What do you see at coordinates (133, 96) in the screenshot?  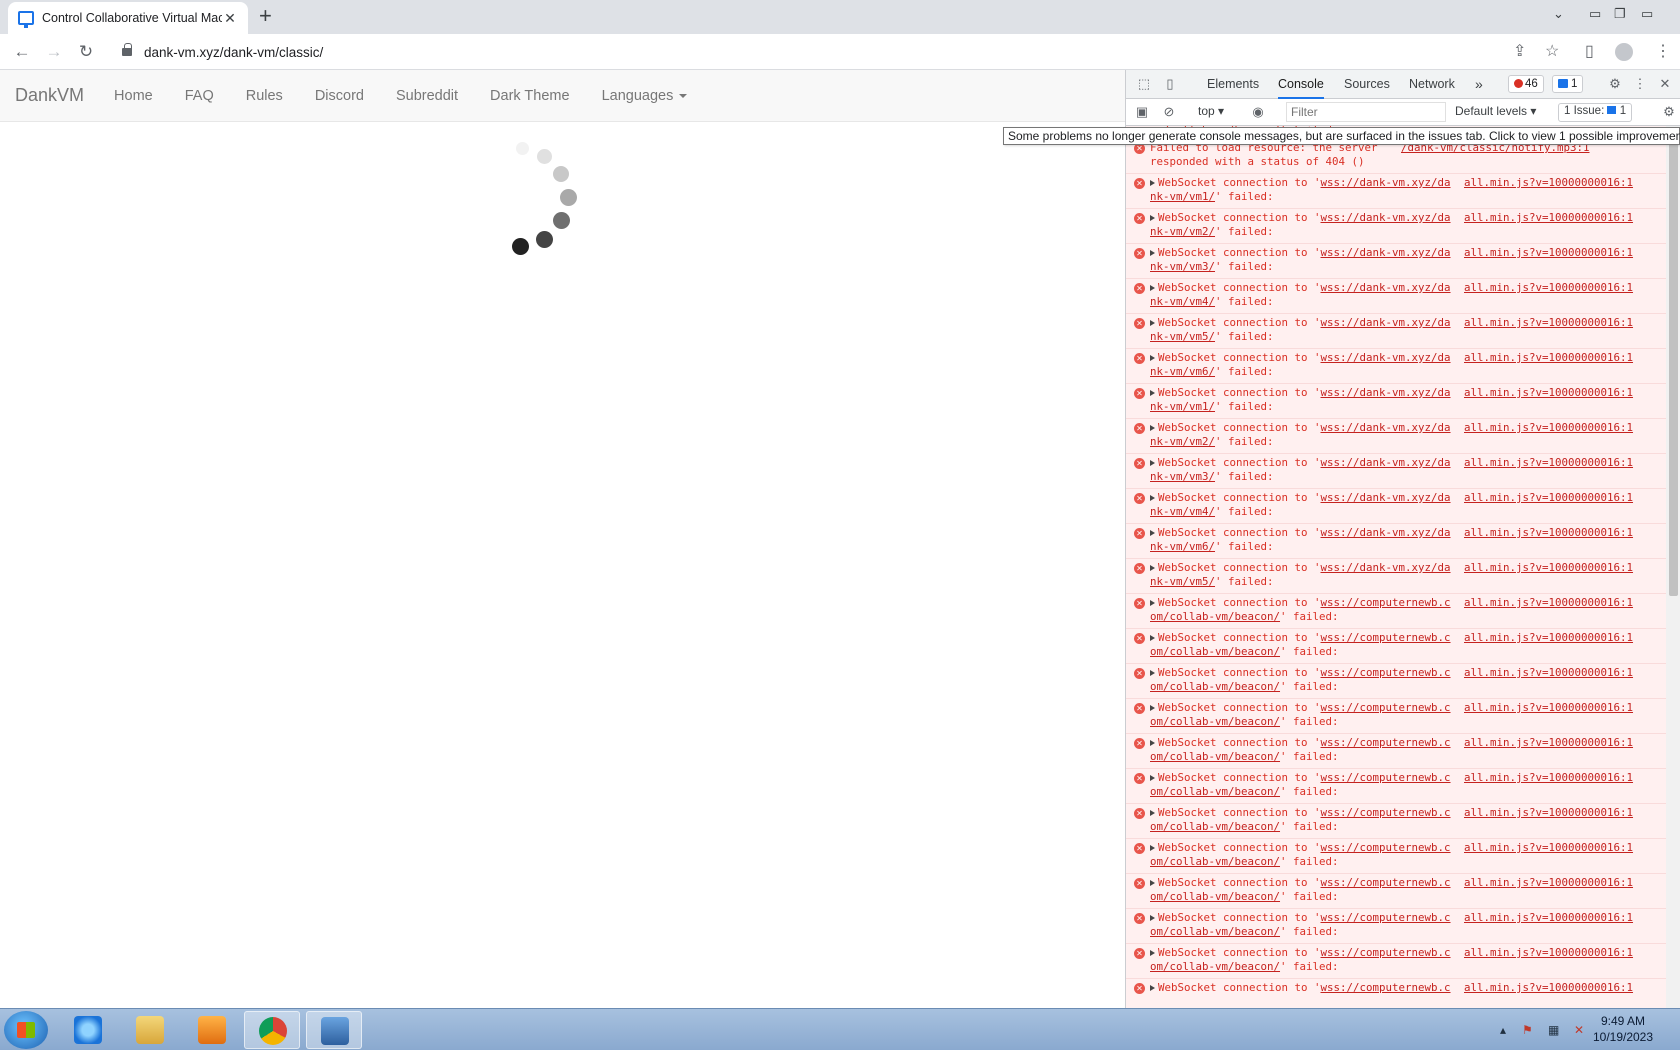 I see `nav-home: Home` at bounding box center [133, 96].